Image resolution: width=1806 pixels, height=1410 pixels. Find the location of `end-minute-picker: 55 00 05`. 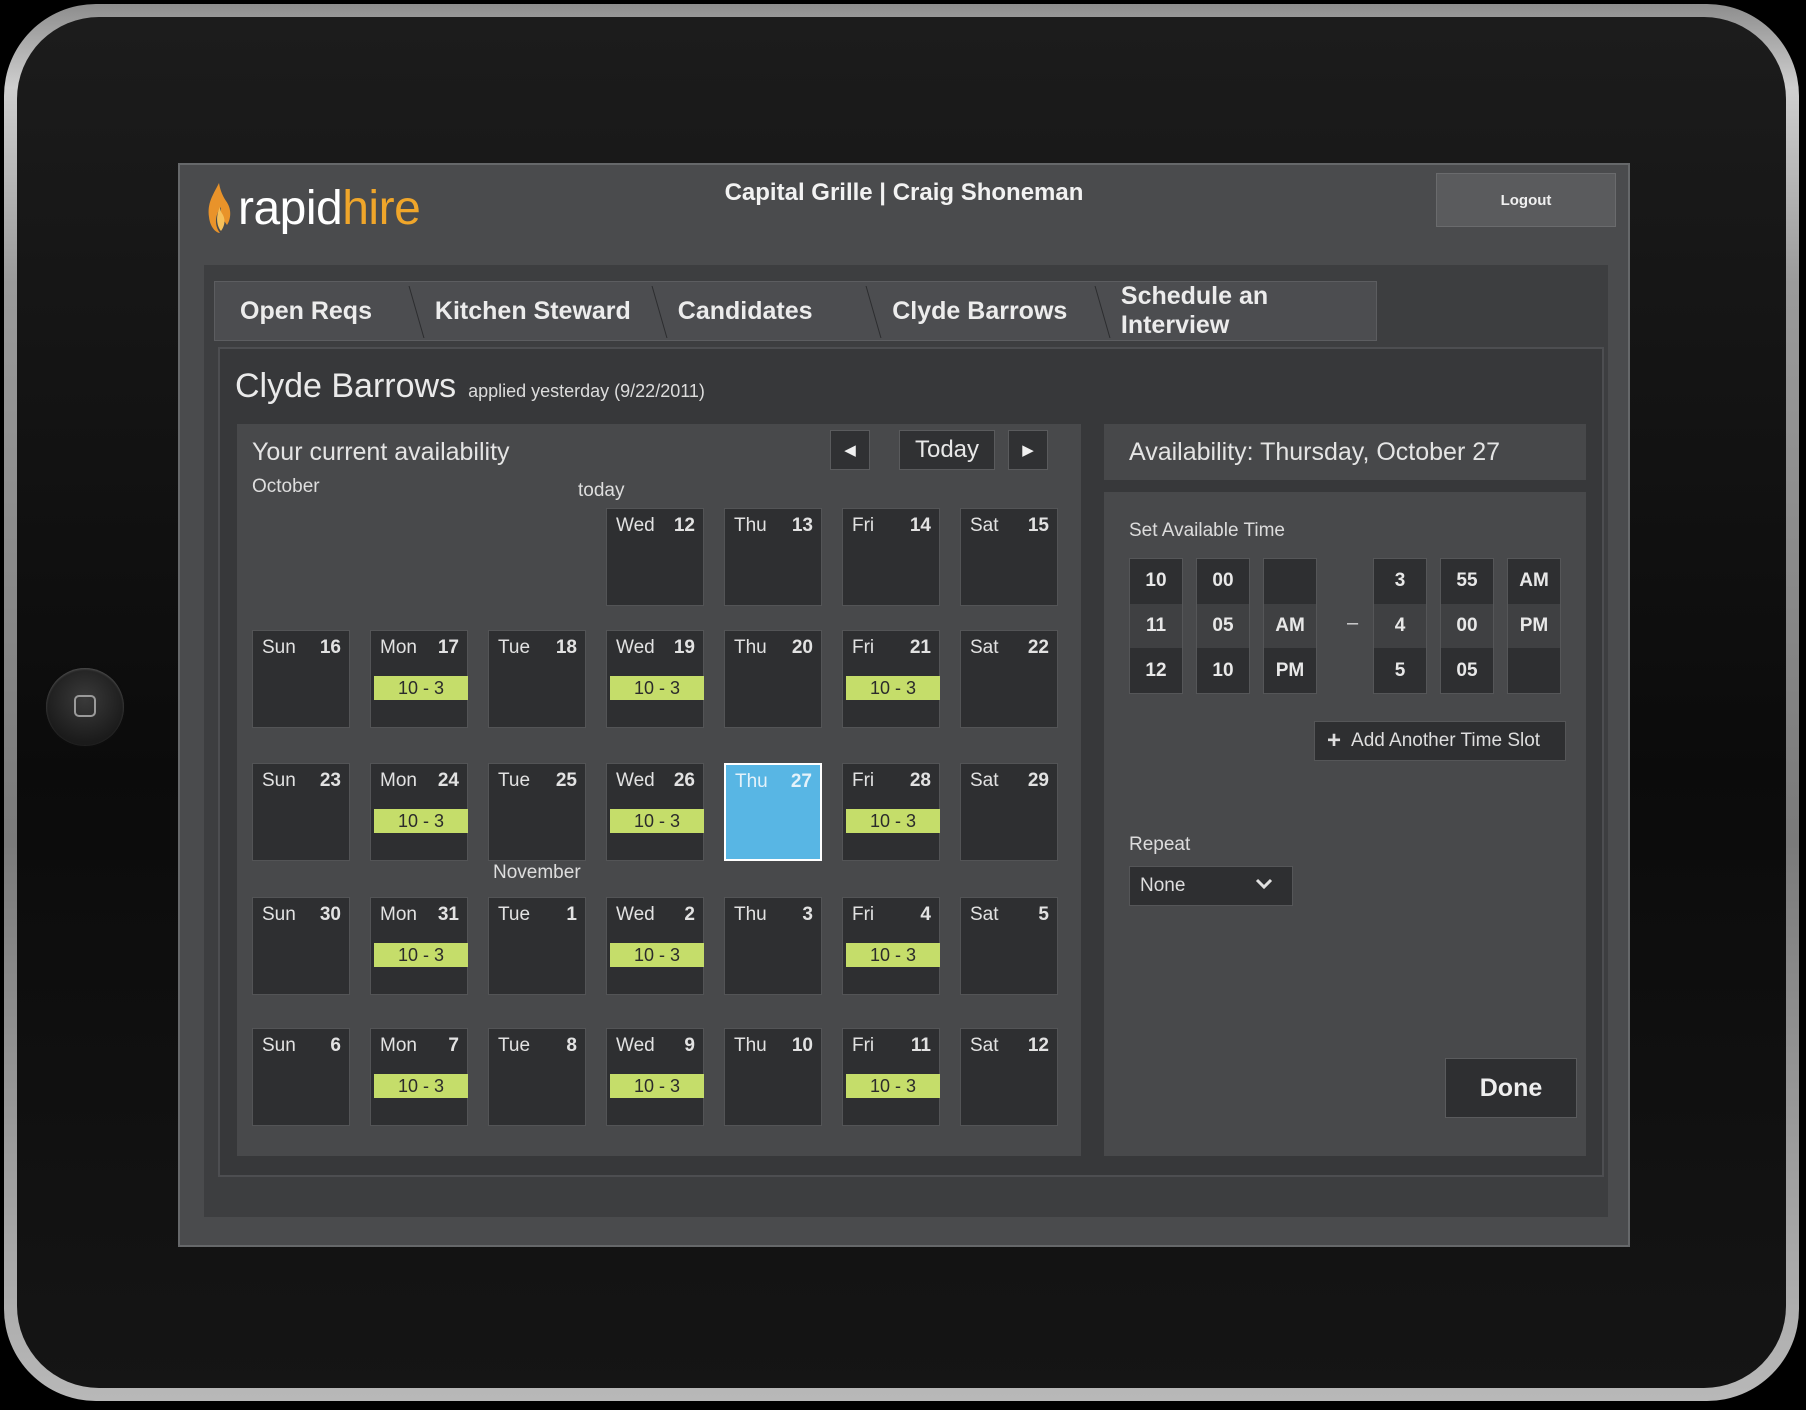

end-minute-picker: 55 00 05 is located at coordinates (1467, 626).